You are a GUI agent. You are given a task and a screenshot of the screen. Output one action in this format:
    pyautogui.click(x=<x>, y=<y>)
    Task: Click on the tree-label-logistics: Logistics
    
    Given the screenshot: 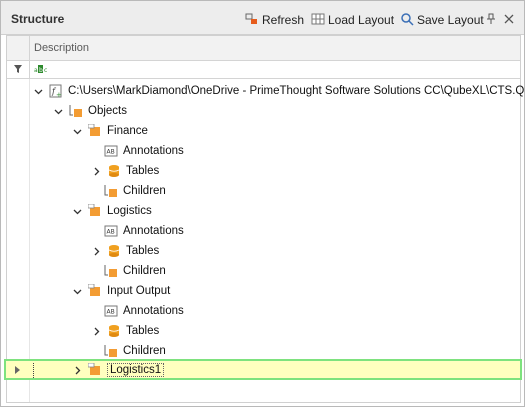 What is the action you would take?
    pyautogui.click(x=129, y=211)
    